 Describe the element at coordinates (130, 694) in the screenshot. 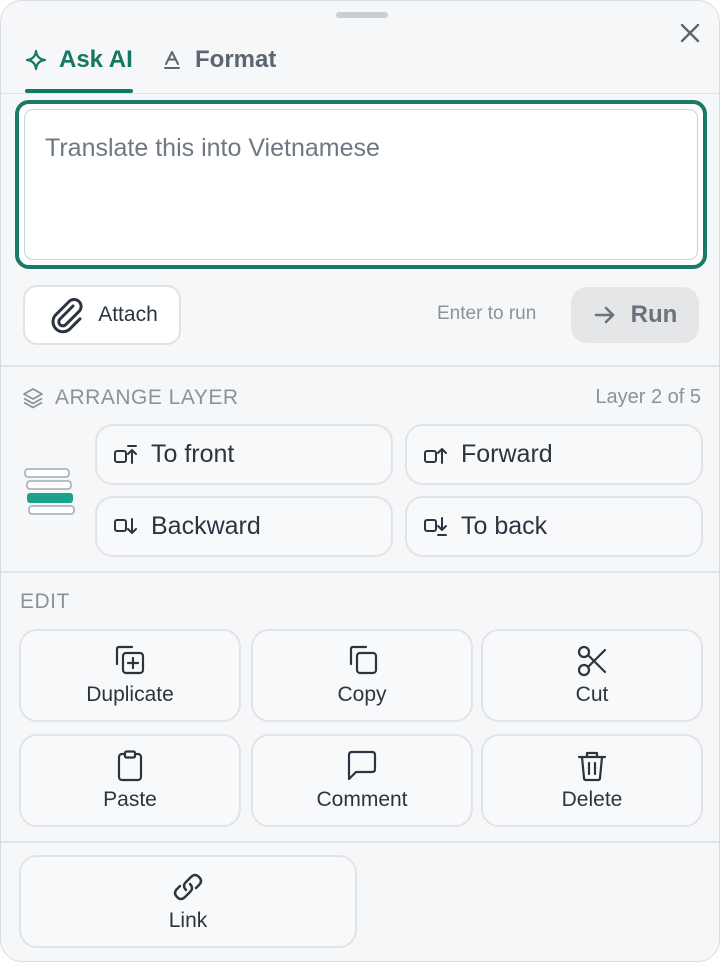

I see `duplicate-label: Duplicate` at that location.